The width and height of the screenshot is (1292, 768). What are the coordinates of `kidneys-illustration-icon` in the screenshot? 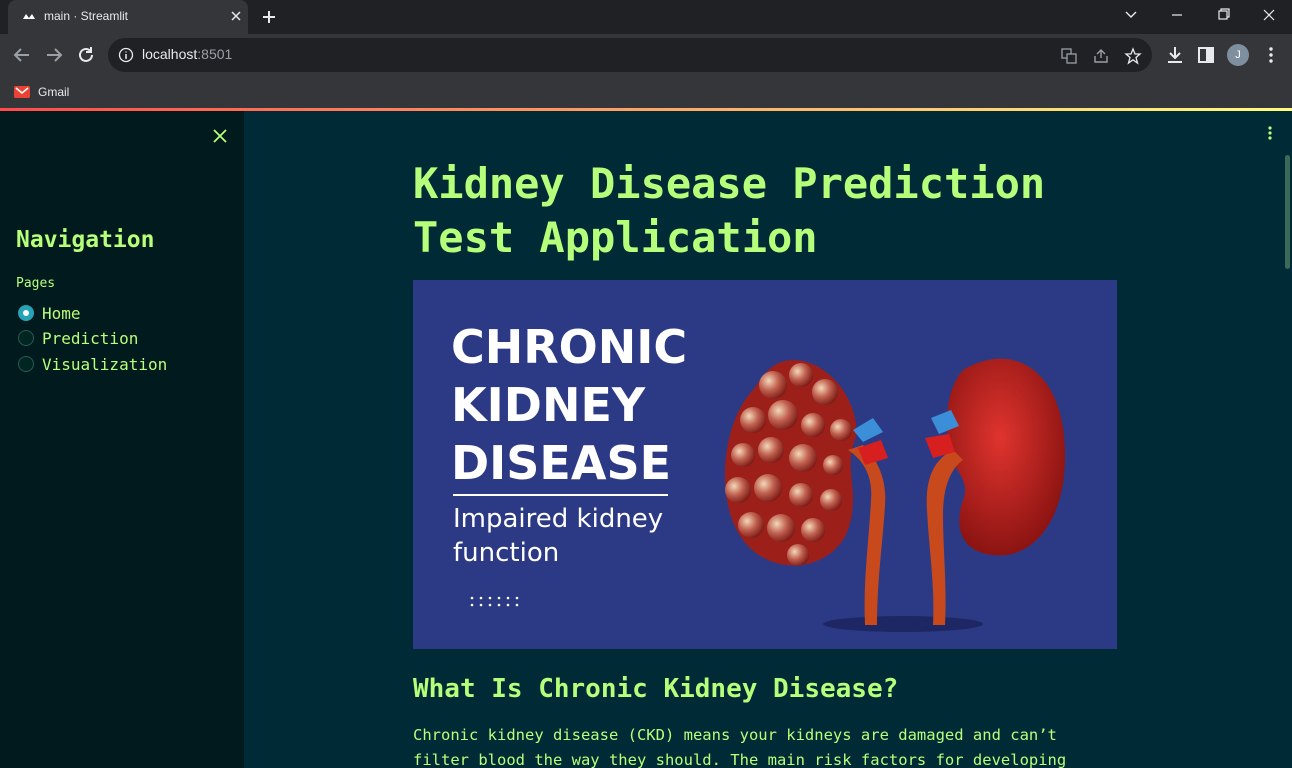 It's located at (895, 495).